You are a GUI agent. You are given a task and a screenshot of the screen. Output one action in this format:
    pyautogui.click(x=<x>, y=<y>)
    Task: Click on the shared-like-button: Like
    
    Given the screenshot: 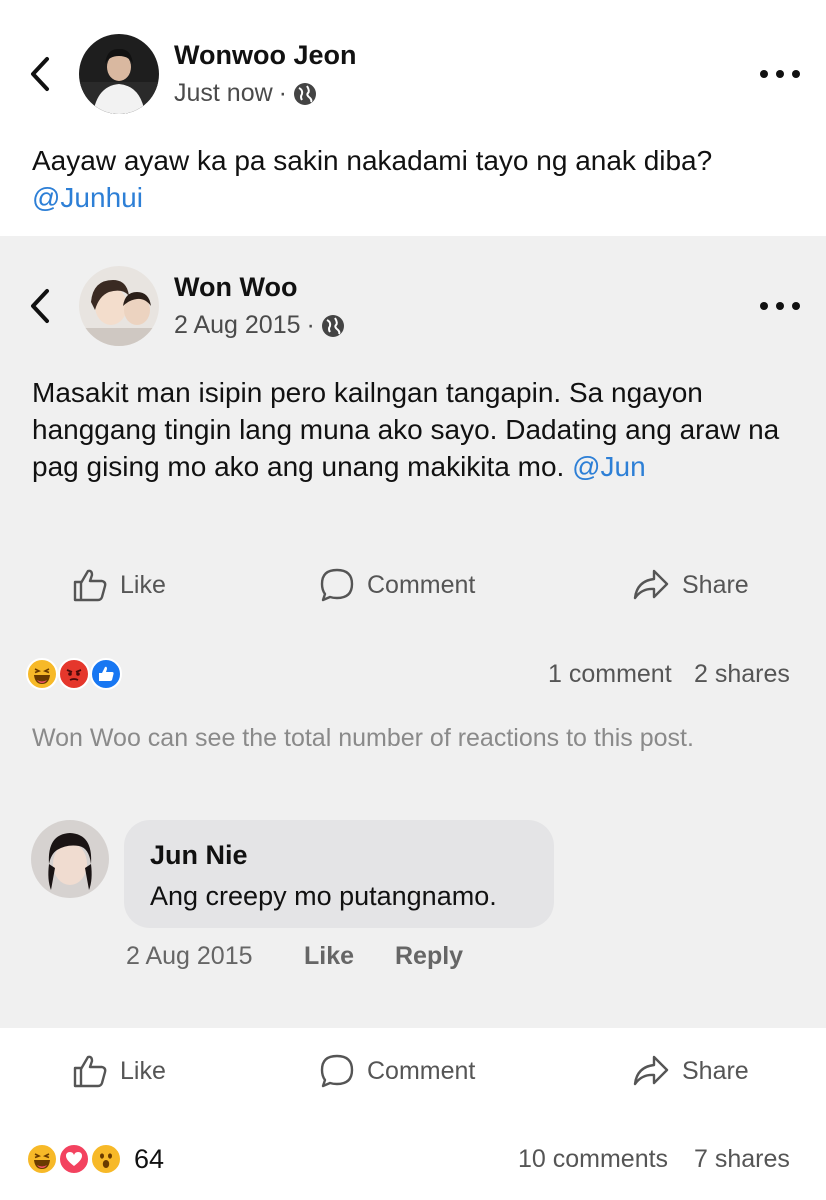 What is the action you would take?
    pyautogui.click(x=119, y=585)
    